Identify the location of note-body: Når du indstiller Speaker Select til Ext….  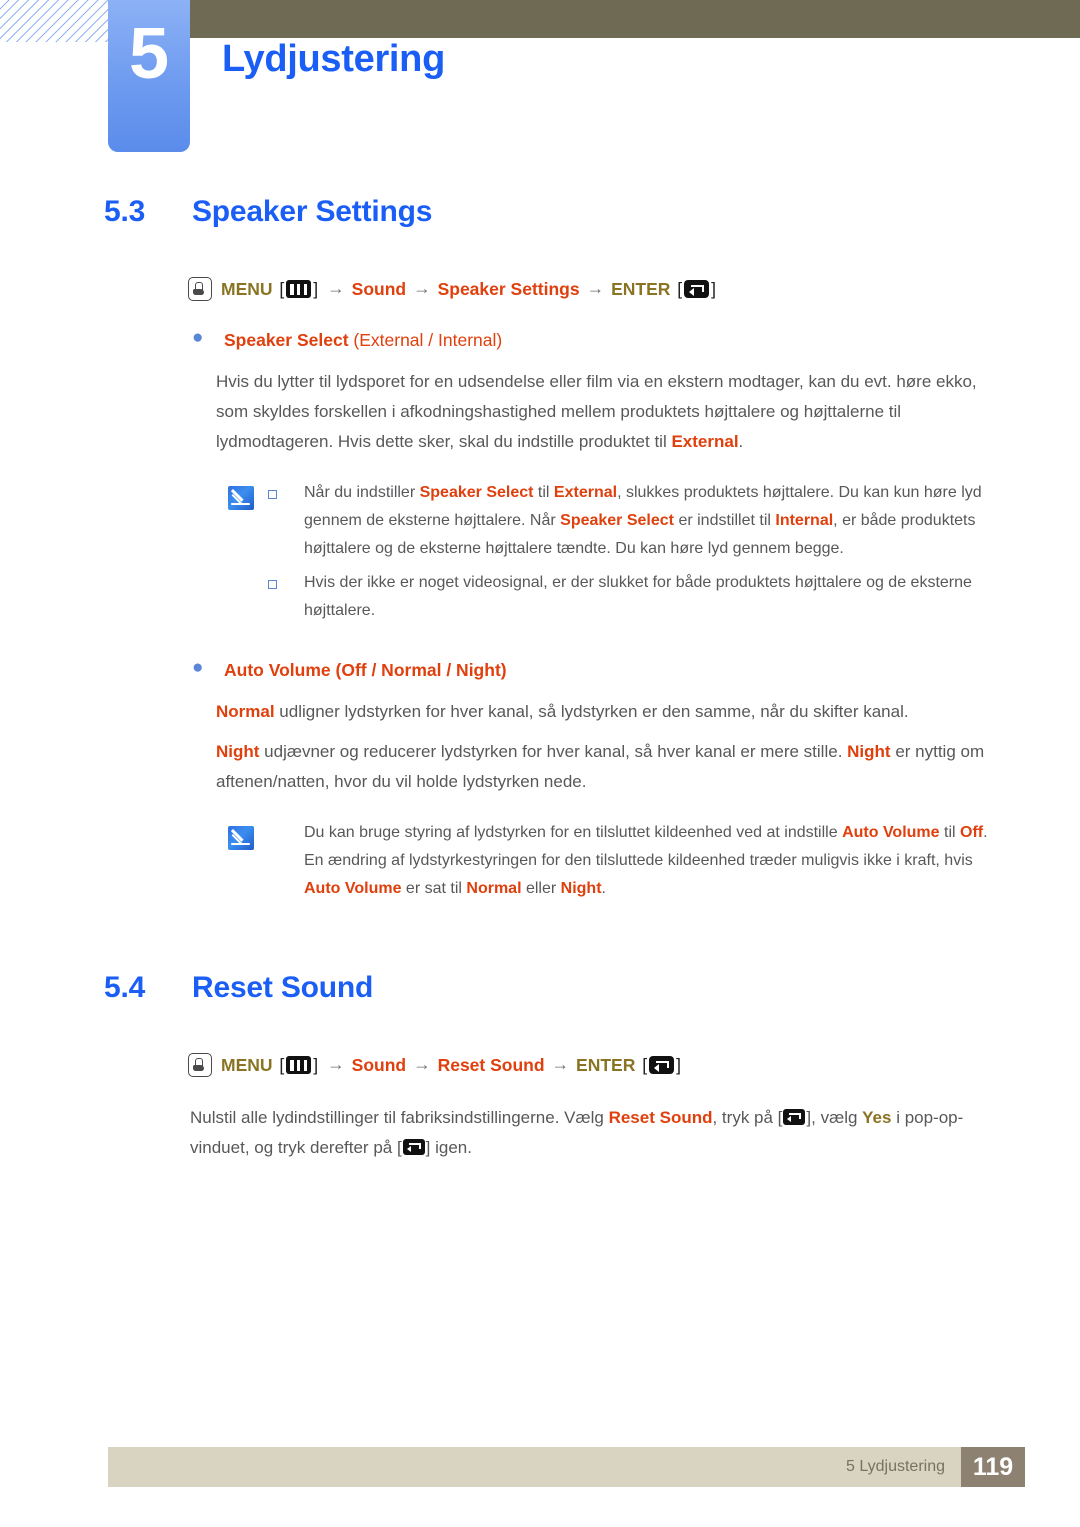
(635, 555).